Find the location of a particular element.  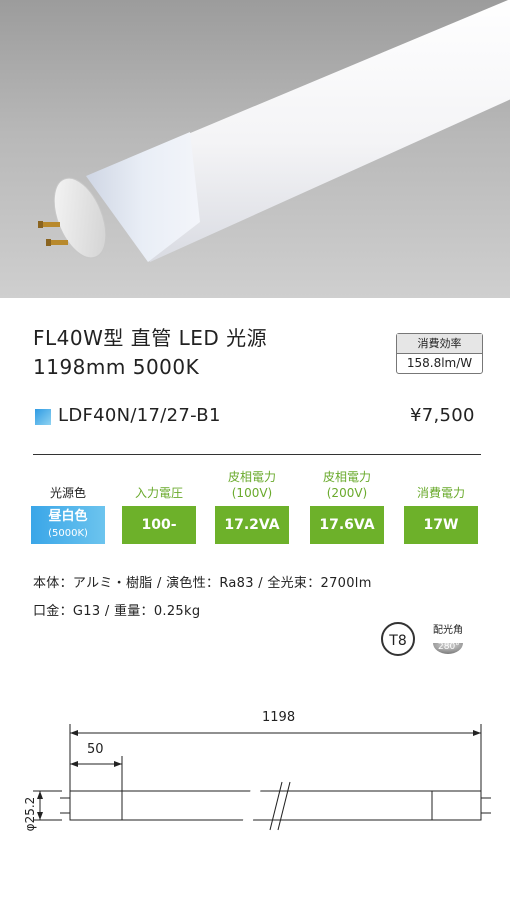

model-number: LDF40N/17/27-B1 is located at coordinates (139, 415).